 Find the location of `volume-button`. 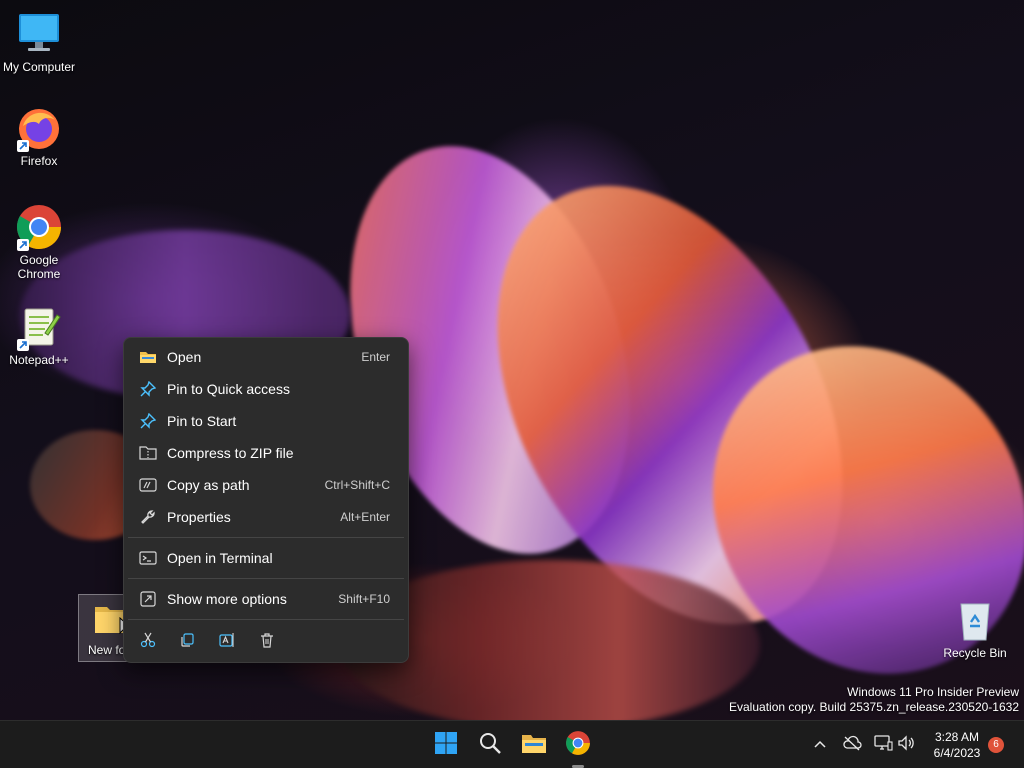

volume-button is located at coordinates (907, 745).